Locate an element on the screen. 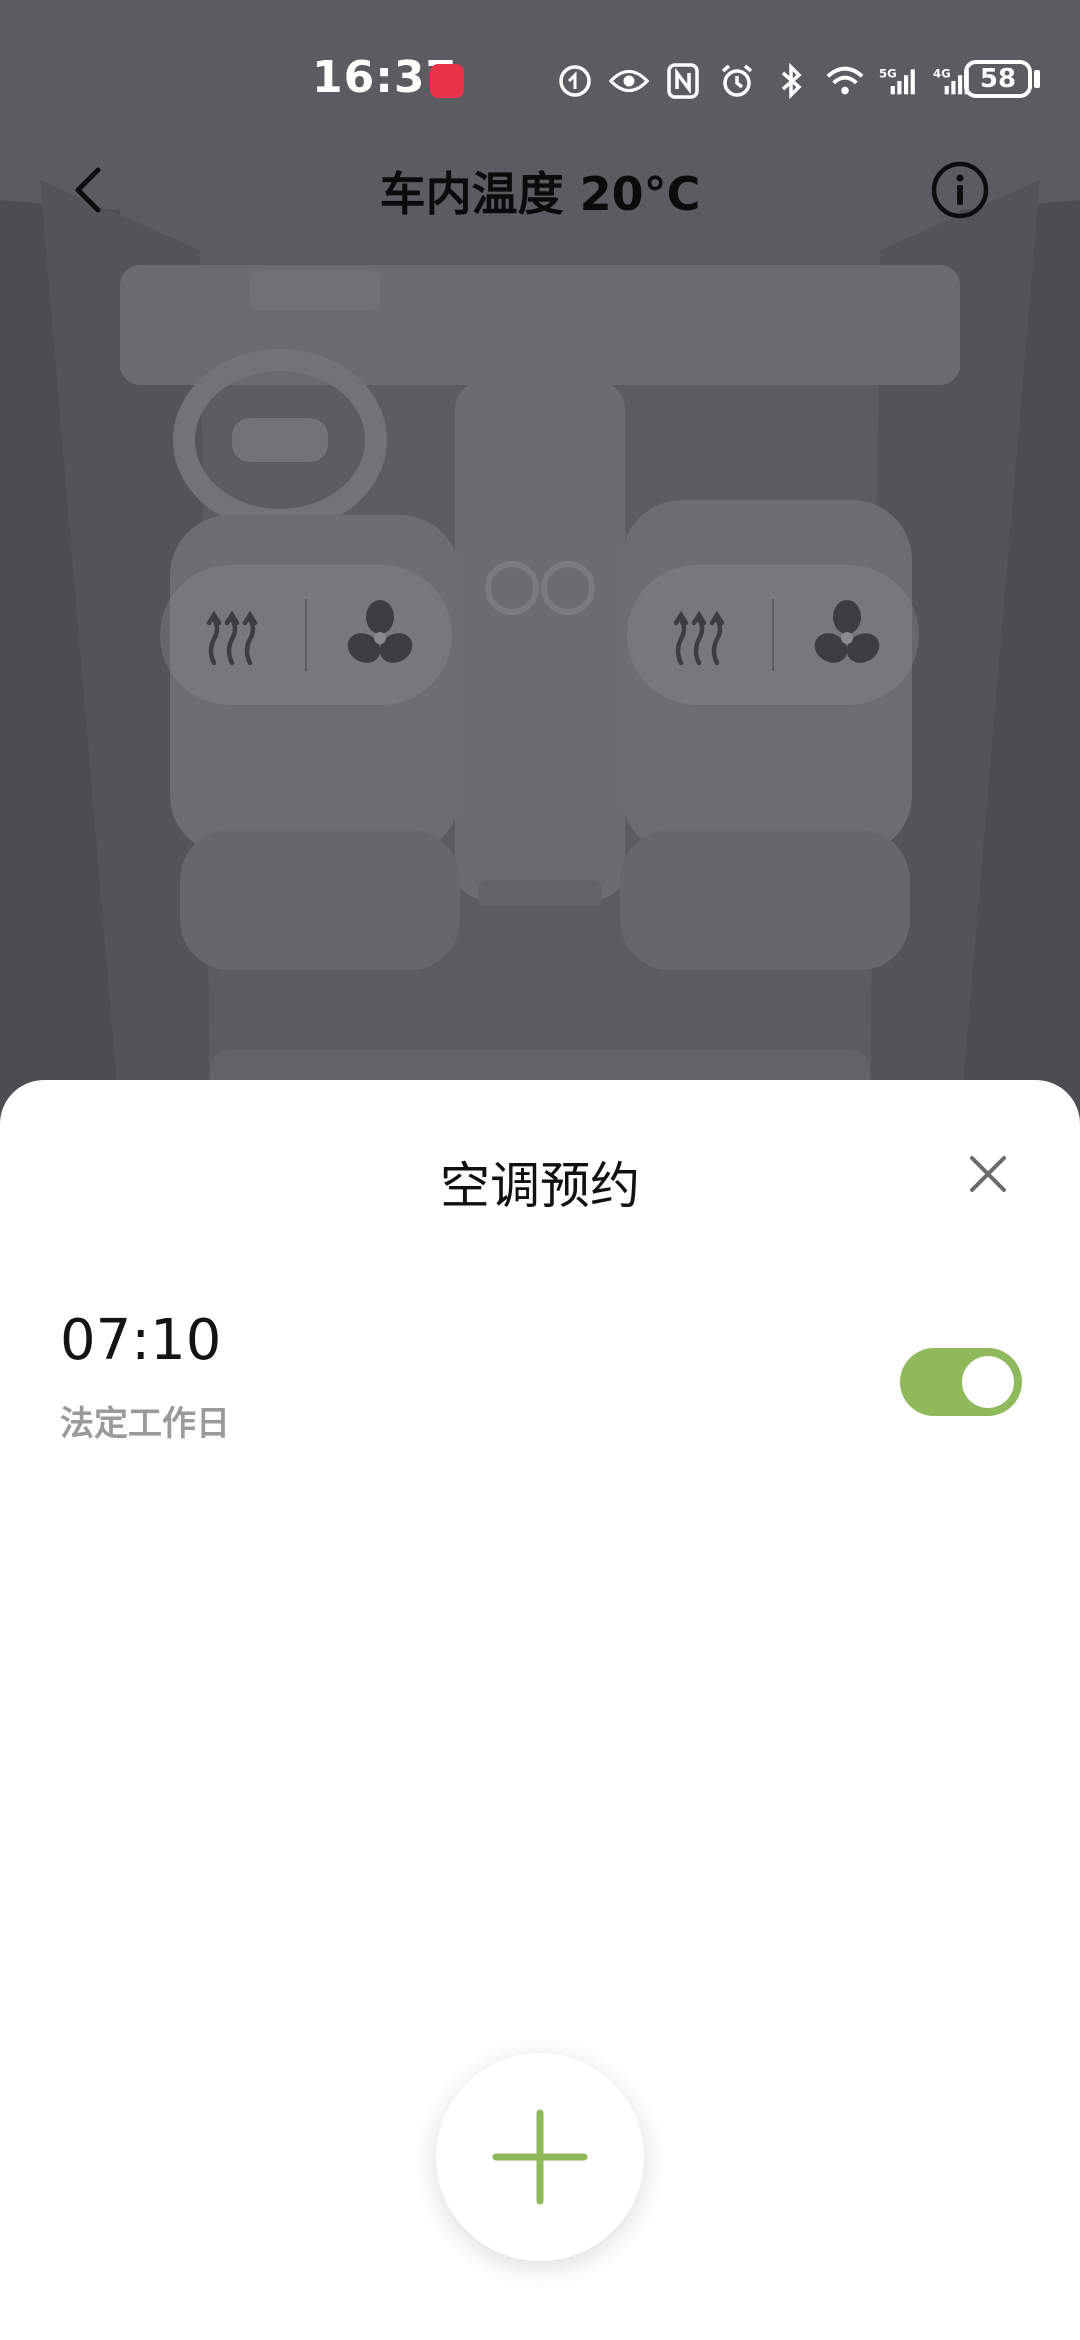 The width and height of the screenshot is (1080, 2340). driver-seat-controls is located at coordinates (306, 635).